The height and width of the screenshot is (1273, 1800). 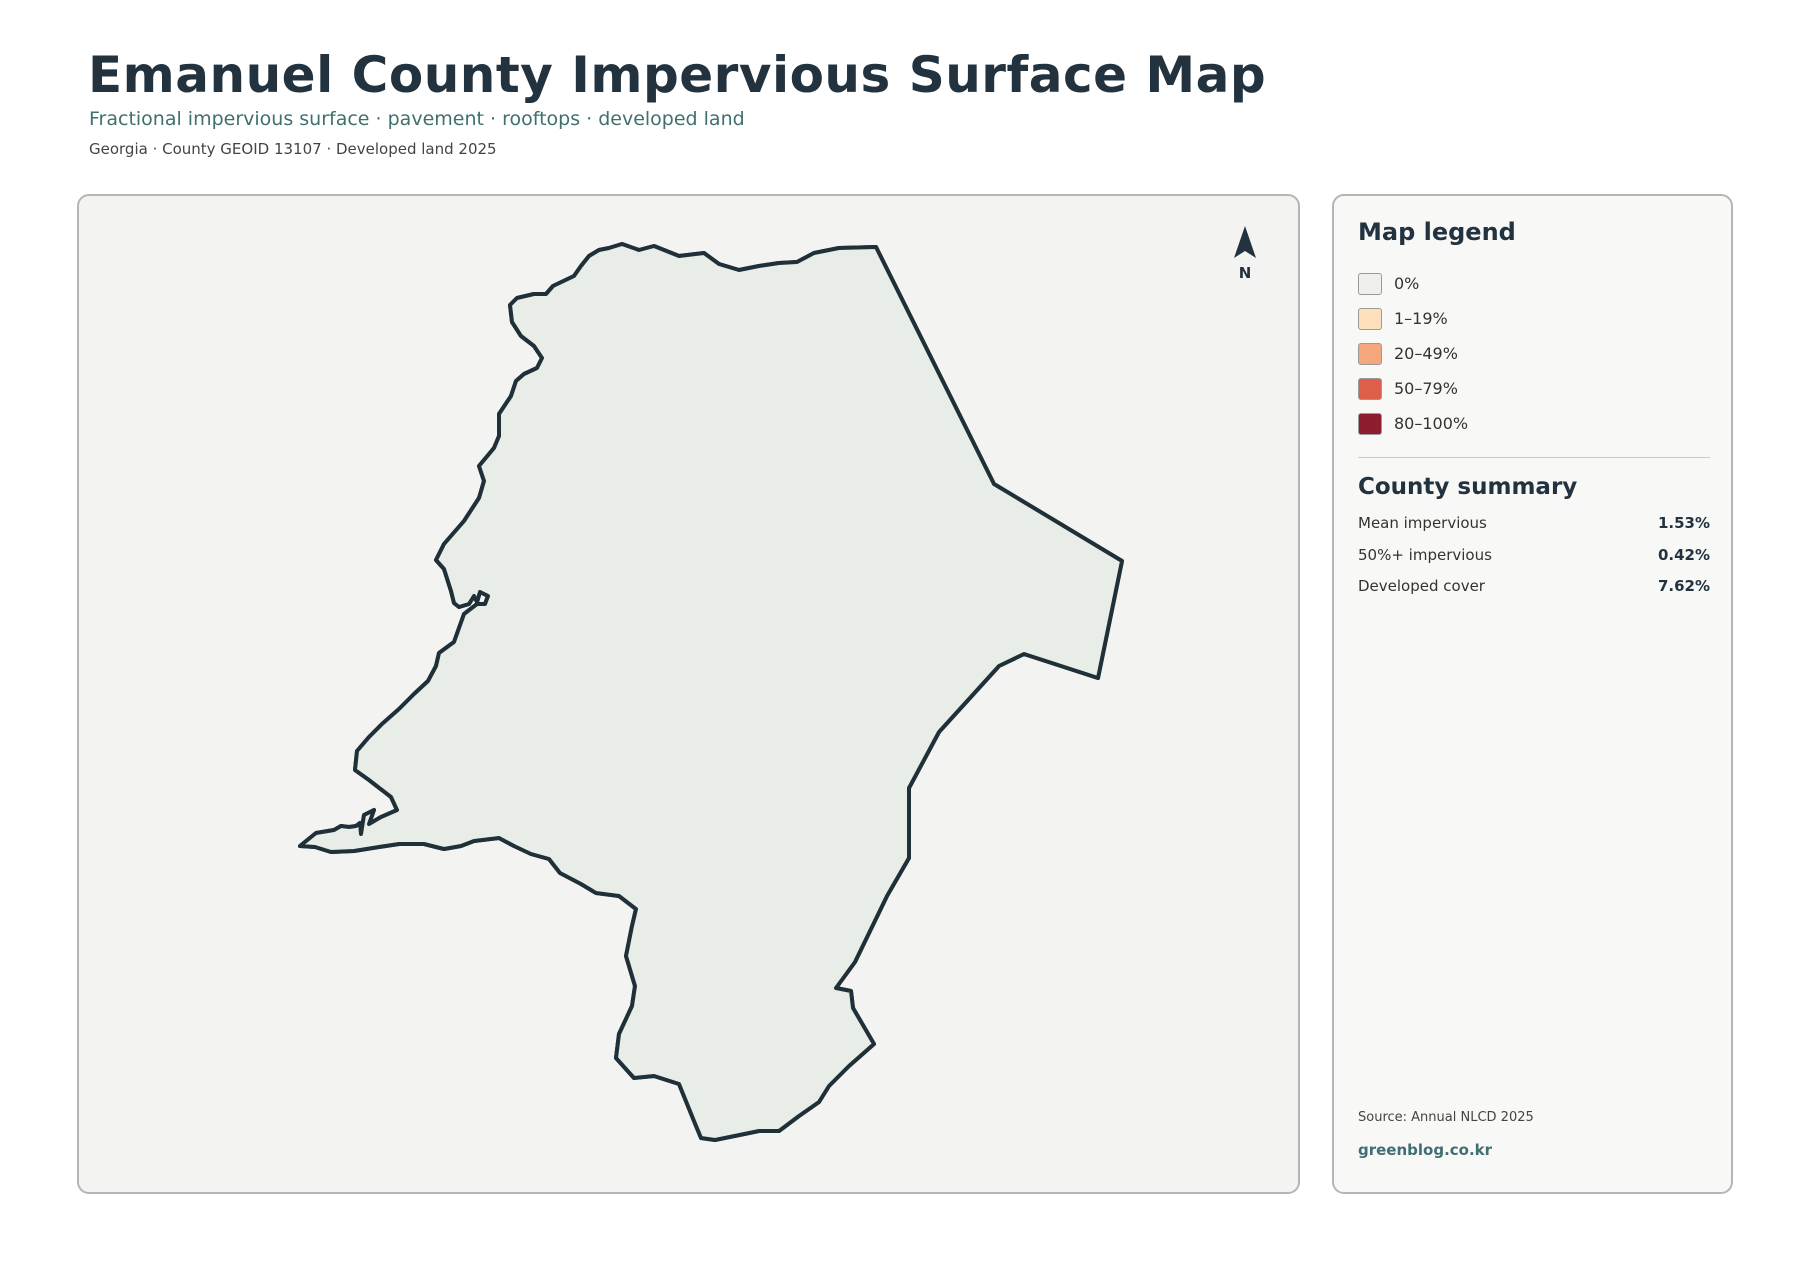 I want to click on summary-label: Mean impervious, so click(x=1422, y=523).